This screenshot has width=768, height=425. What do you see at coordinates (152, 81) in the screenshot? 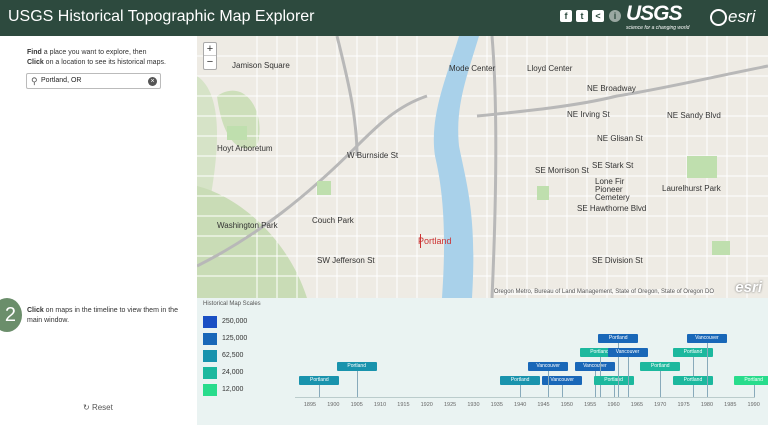
I see `clear-search-icon: ×` at bounding box center [152, 81].